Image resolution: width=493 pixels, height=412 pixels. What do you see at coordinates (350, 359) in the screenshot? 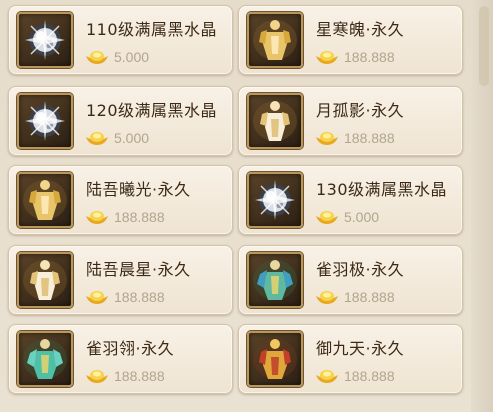
I see `shop-item-card: 御九天·永久 188.888` at bounding box center [350, 359].